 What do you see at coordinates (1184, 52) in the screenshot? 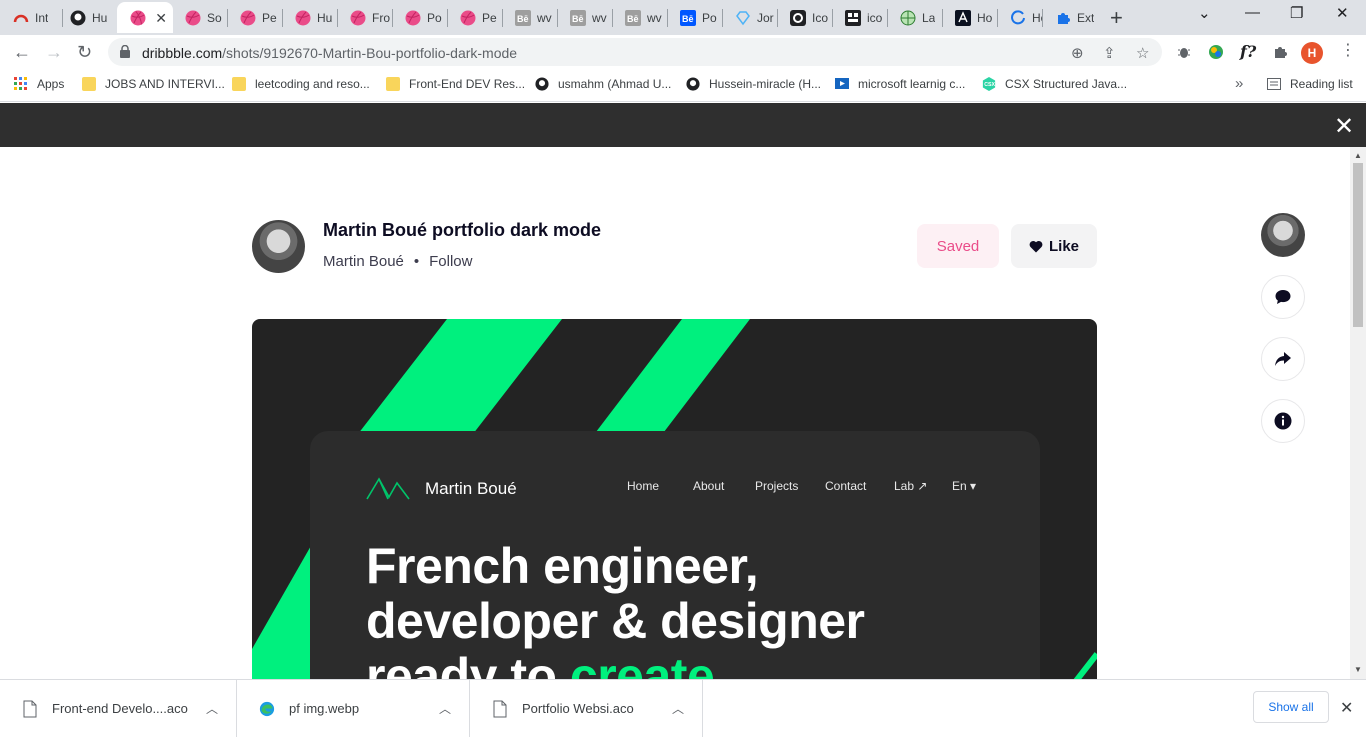
I see `bug-extension-icon` at bounding box center [1184, 52].